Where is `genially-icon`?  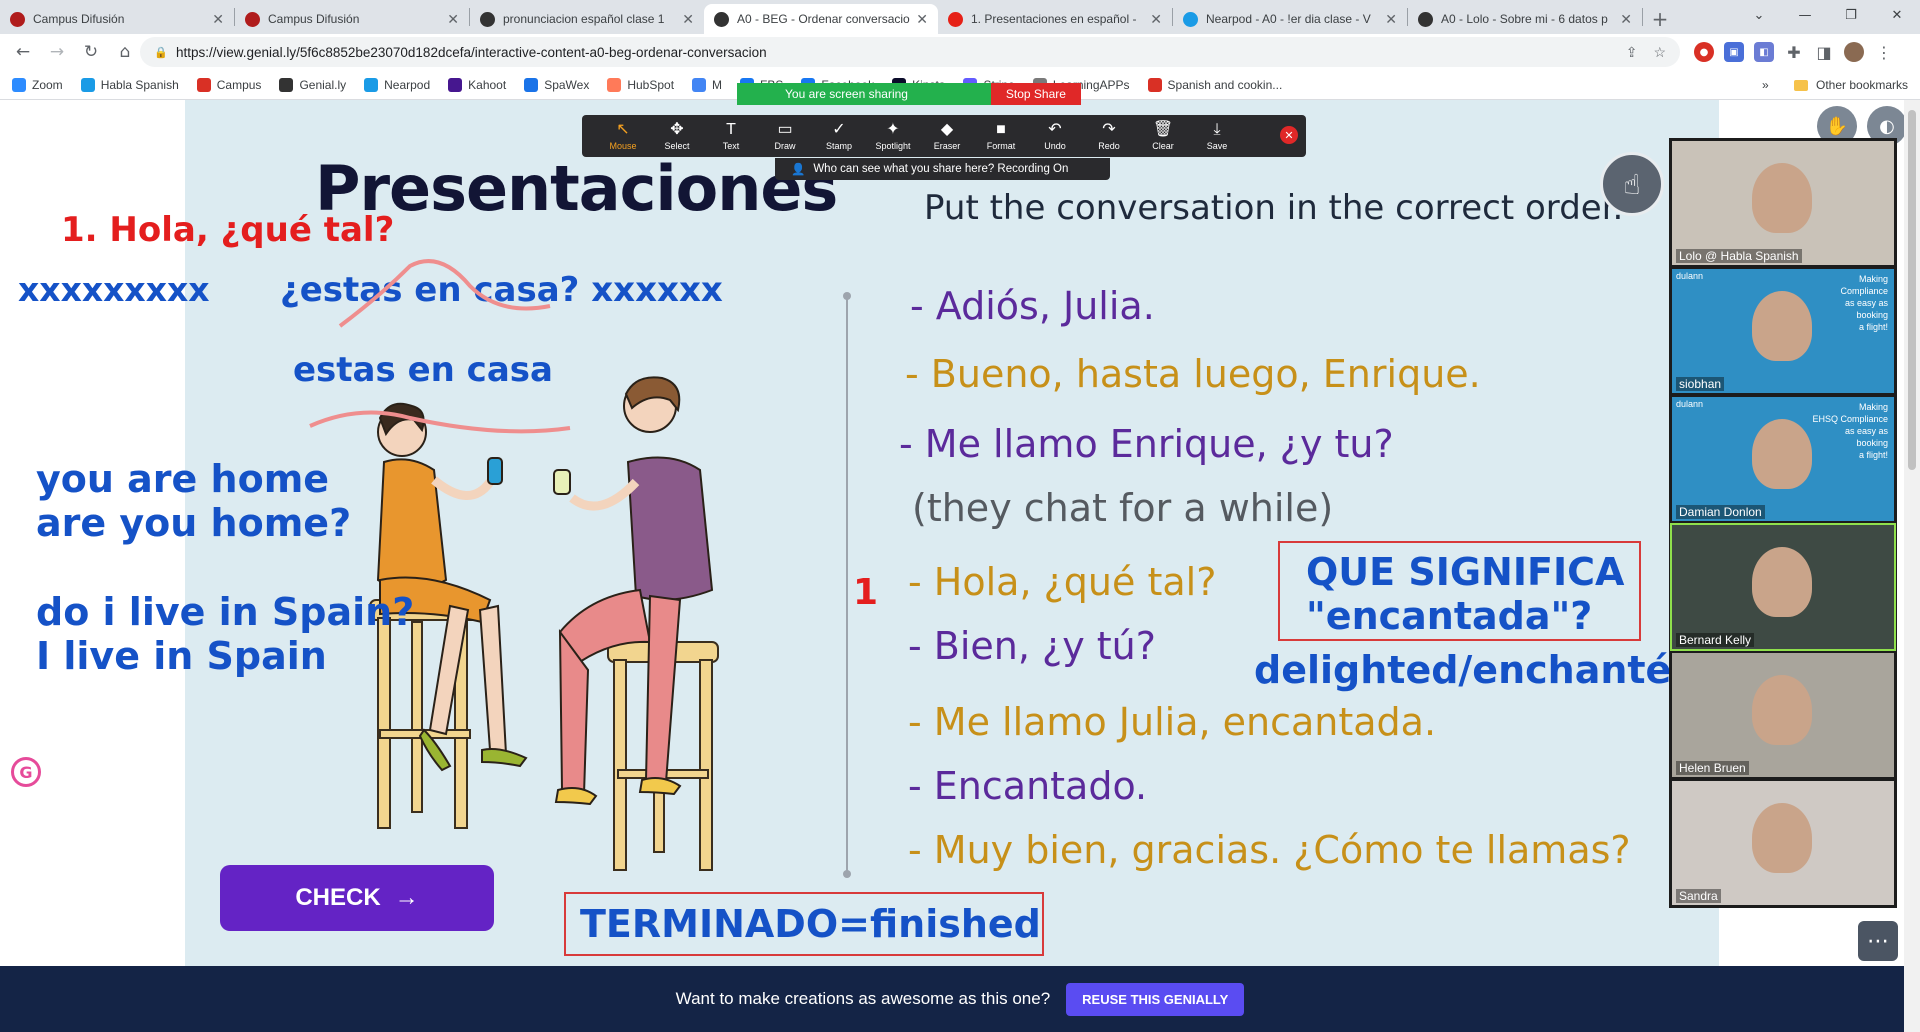 genially-icon is located at coordinates (1425, 19).